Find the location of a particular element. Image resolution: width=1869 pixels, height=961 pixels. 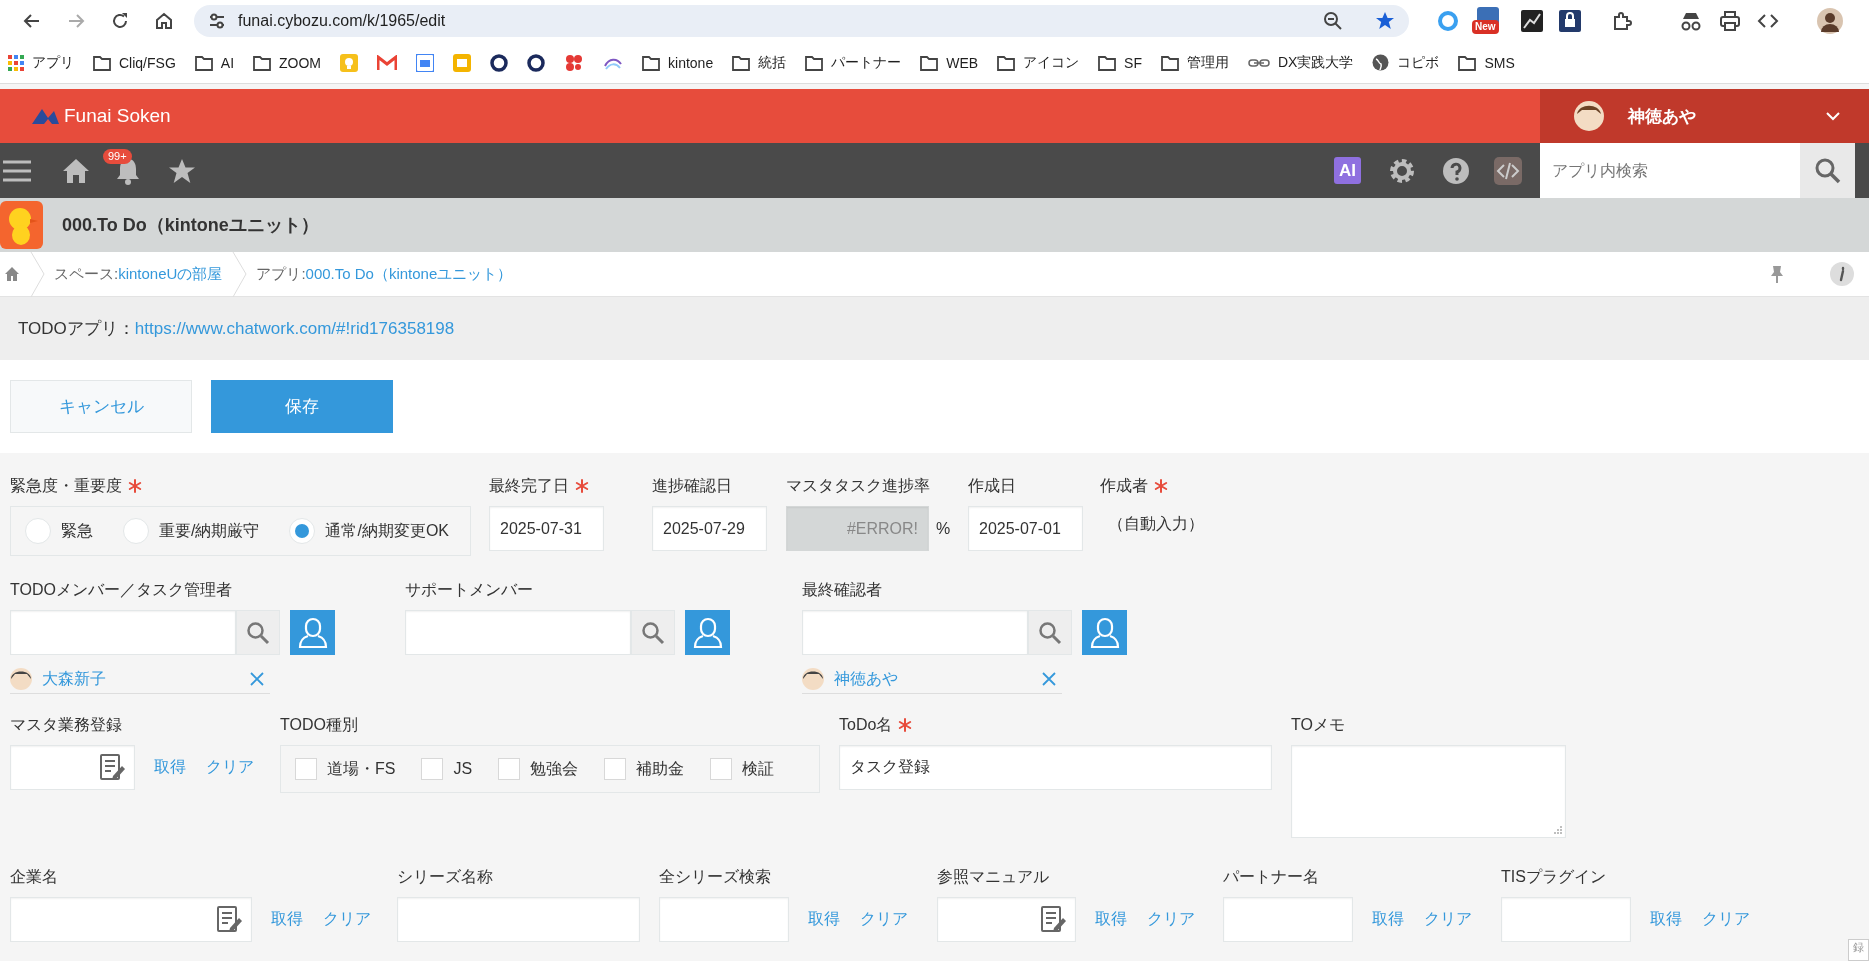

cancel-button: キャンセル is located at coordinates (101, 406).